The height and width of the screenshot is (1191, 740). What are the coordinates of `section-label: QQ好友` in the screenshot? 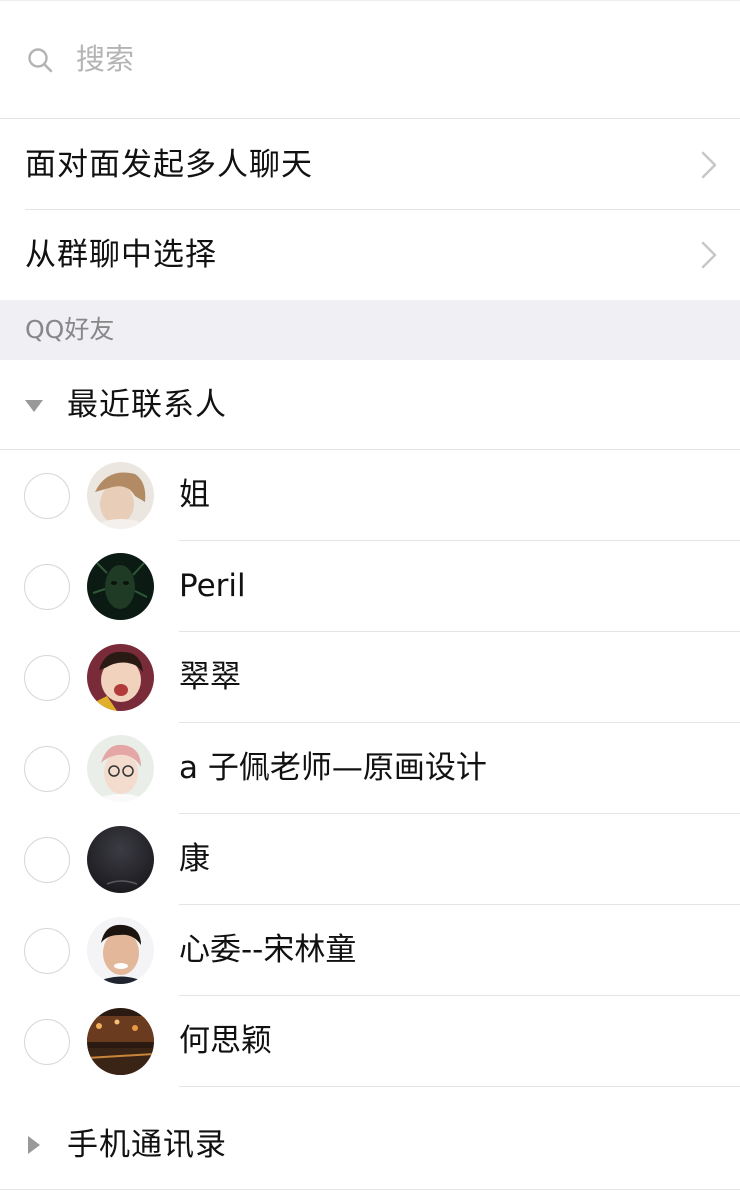 It's located at (70, 329).